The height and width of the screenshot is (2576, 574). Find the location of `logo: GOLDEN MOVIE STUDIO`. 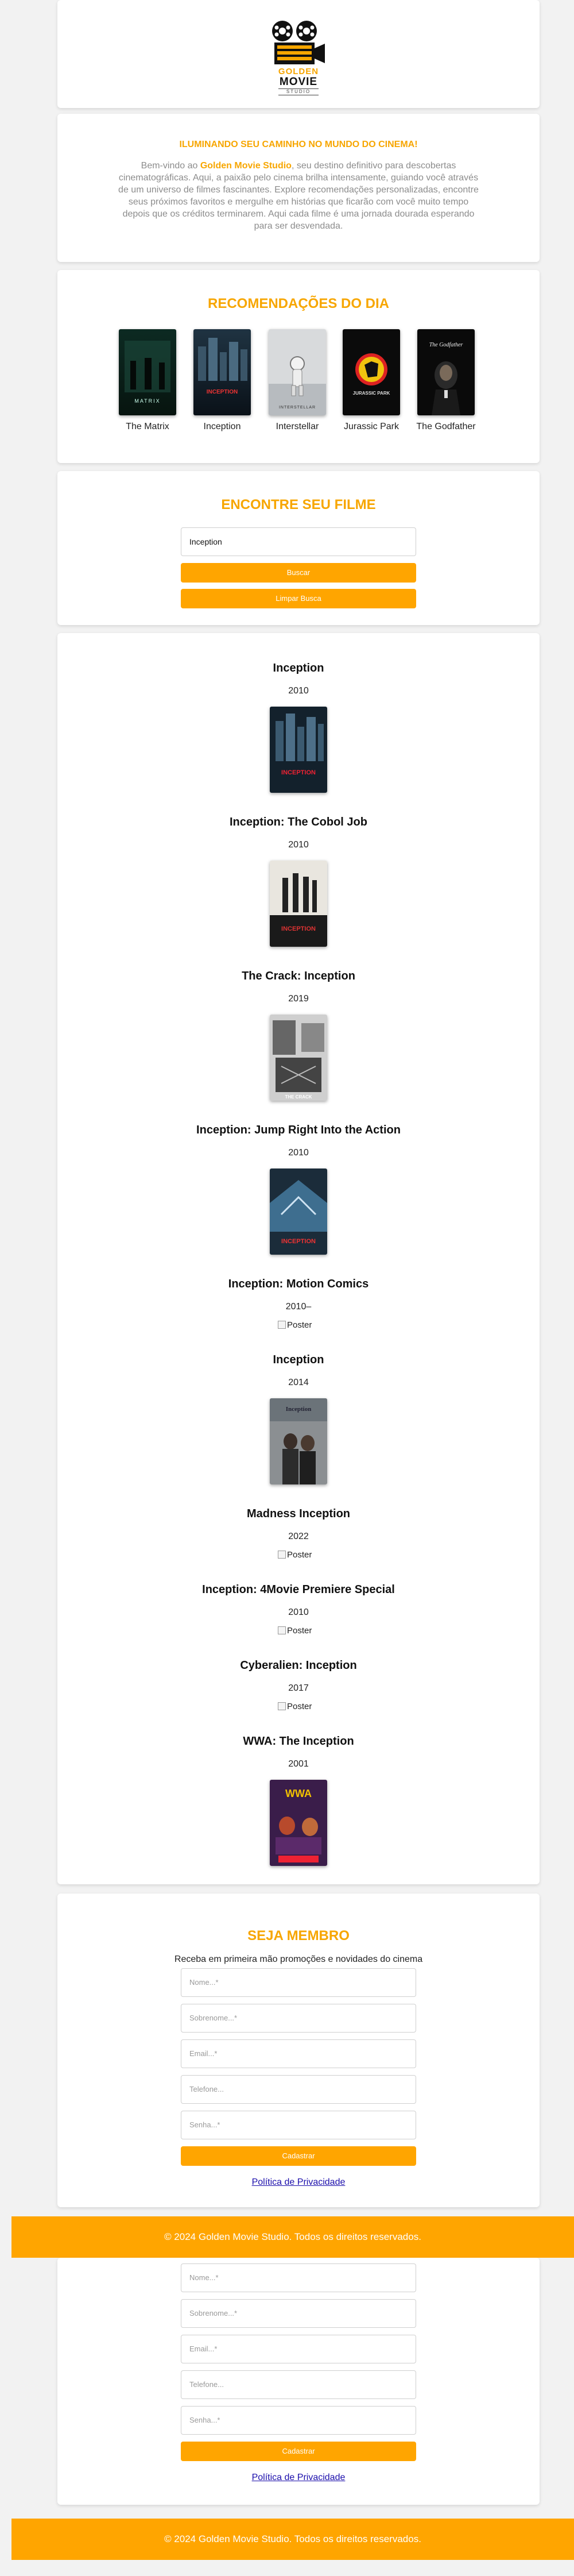

logo: GOLDEN MOVIE STUDIO is located at coordinates (298, 60).